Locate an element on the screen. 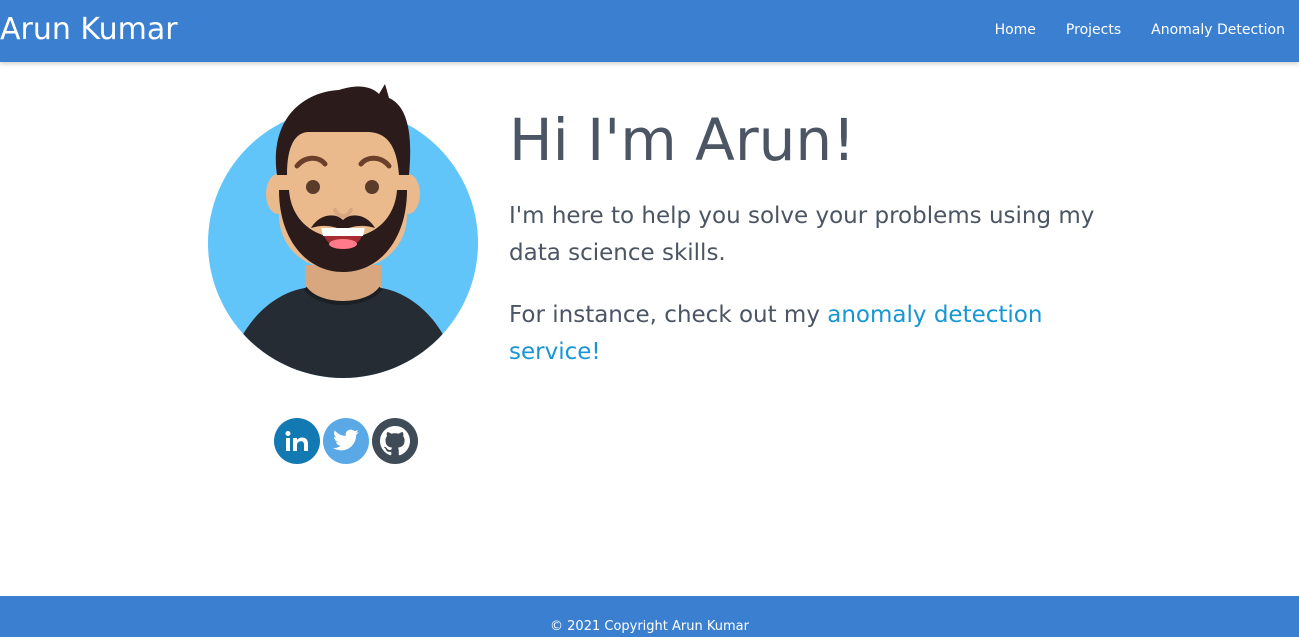 Image resolution: width=1299 pixels, height=637 pixels. copyright-text: © 2021 Copyright Arun Kumar is located at coordinates (649, 626).